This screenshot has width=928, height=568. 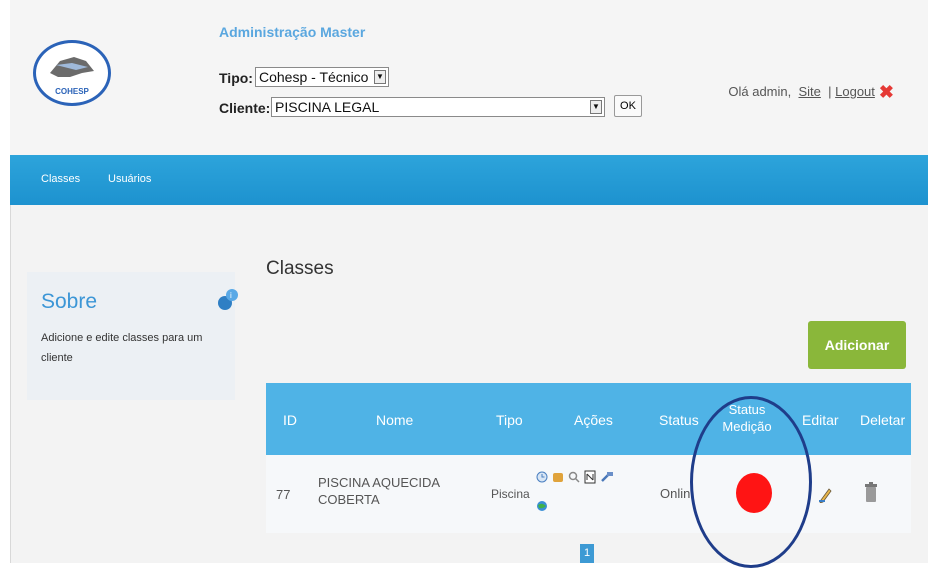 What do you see at coordinates (327, 107) in the screenshot?
I see `cliente-select-value: PISCINA LEGAL` at bounding box center [327, 107].